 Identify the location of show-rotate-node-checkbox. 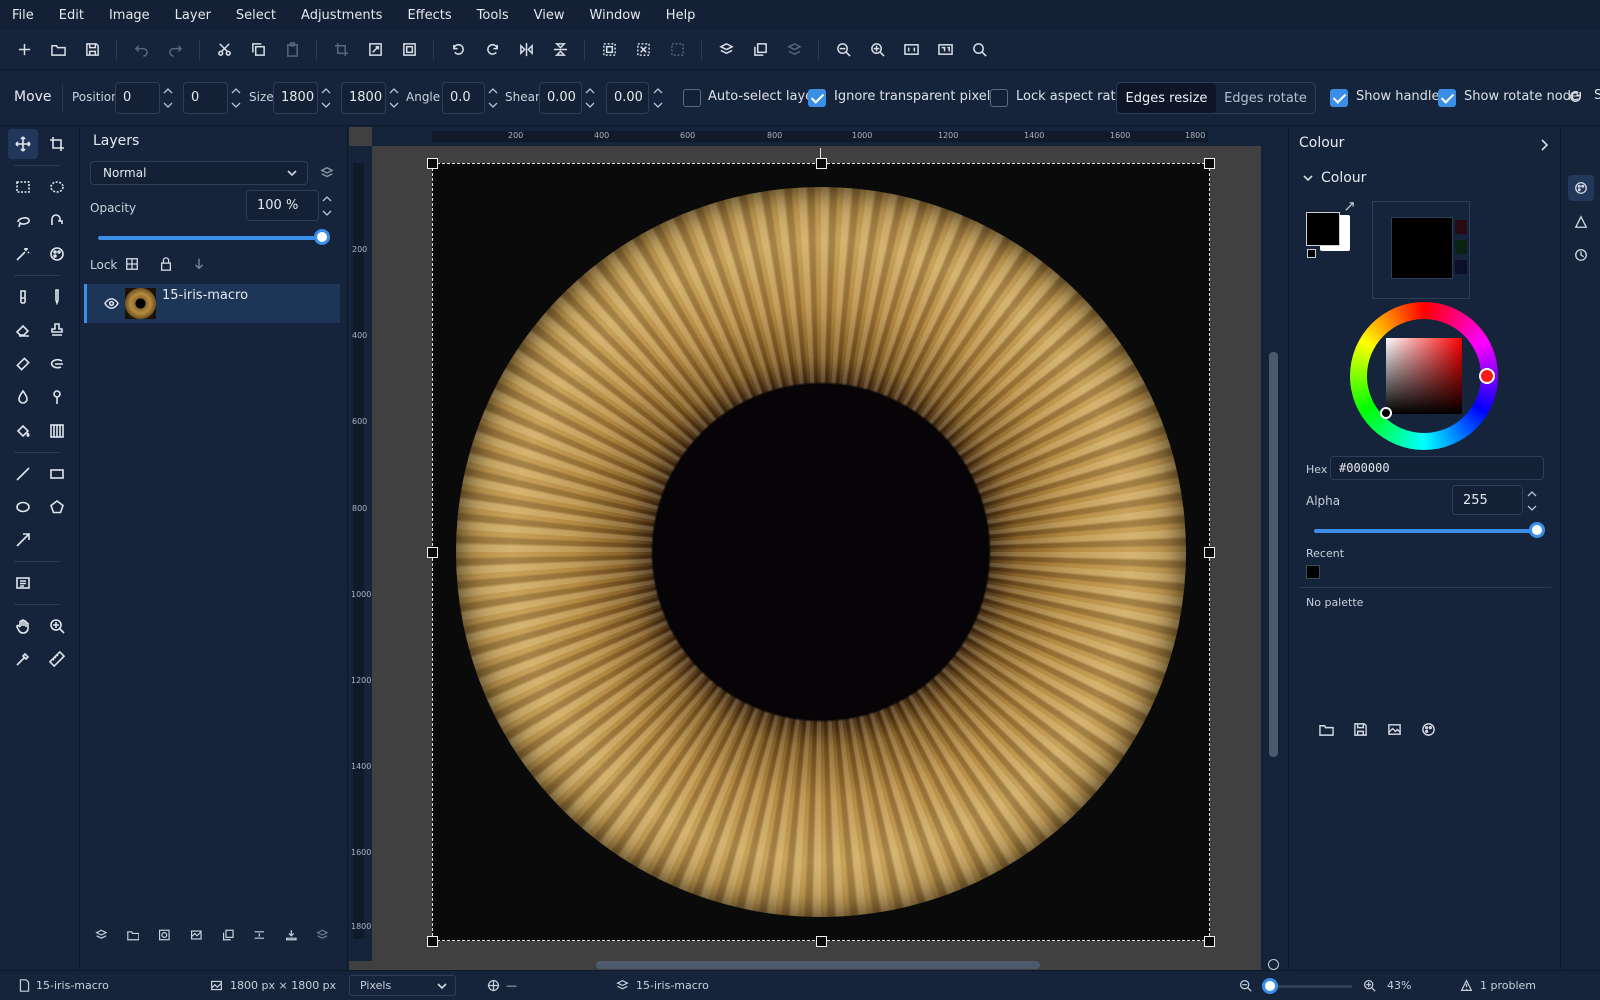
(1447, 98).